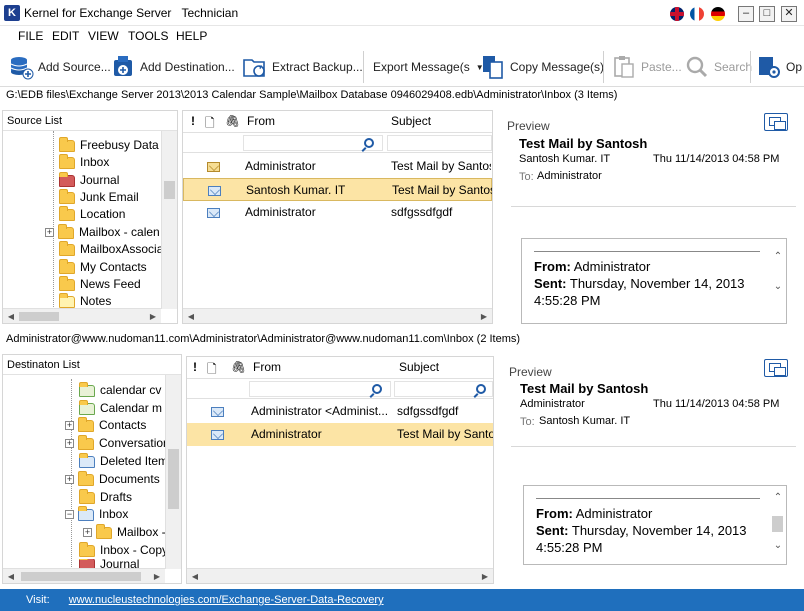  What do you see at coordinates (66, 231) in the screenshot?
I see `folder-icon` at bounding box center [66, 231].